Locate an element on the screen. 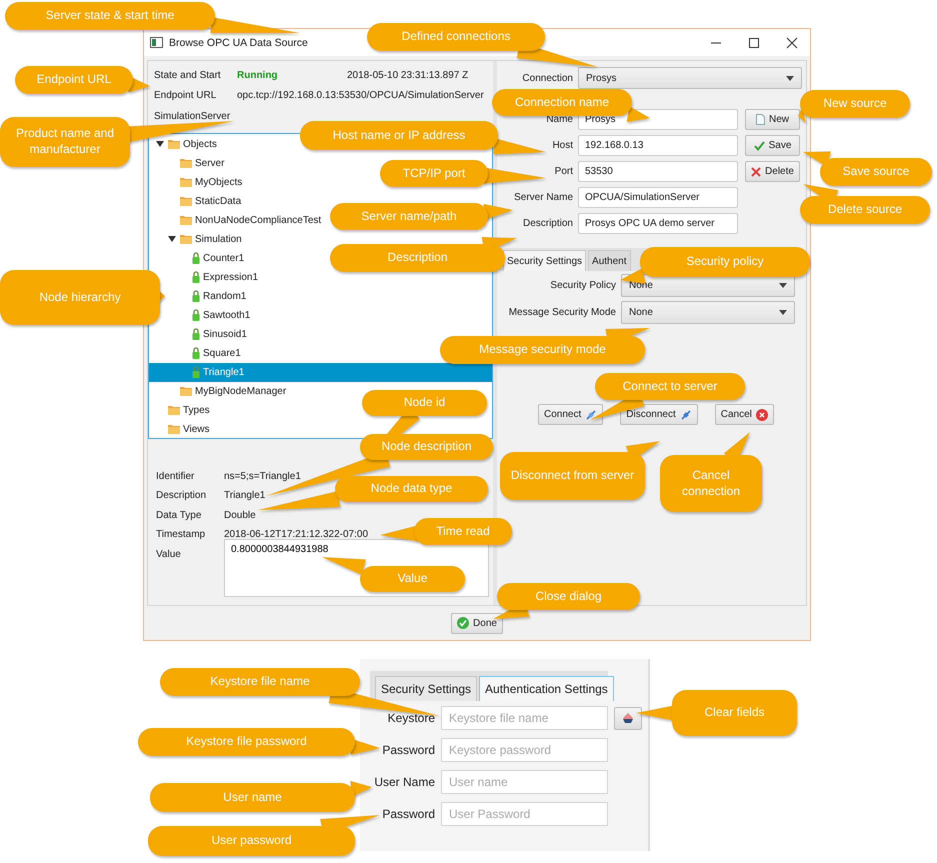  field-label: Port is located at coordinates (563, 171).